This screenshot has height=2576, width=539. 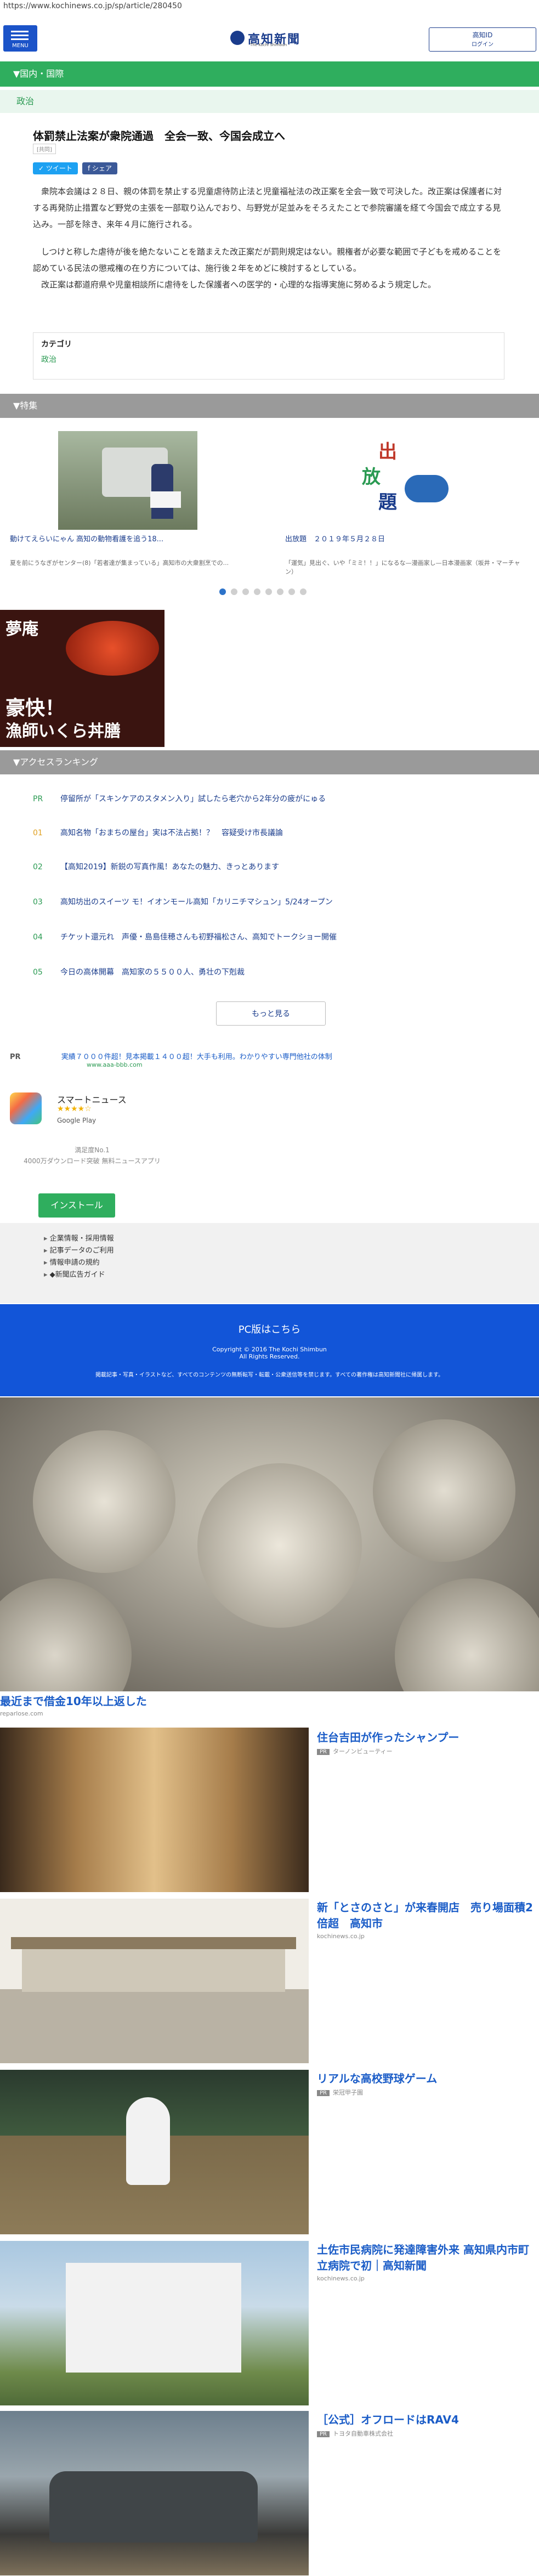 I want to click on footer-link-terms: 情報申請の規約, so click(x=291, y=1263).